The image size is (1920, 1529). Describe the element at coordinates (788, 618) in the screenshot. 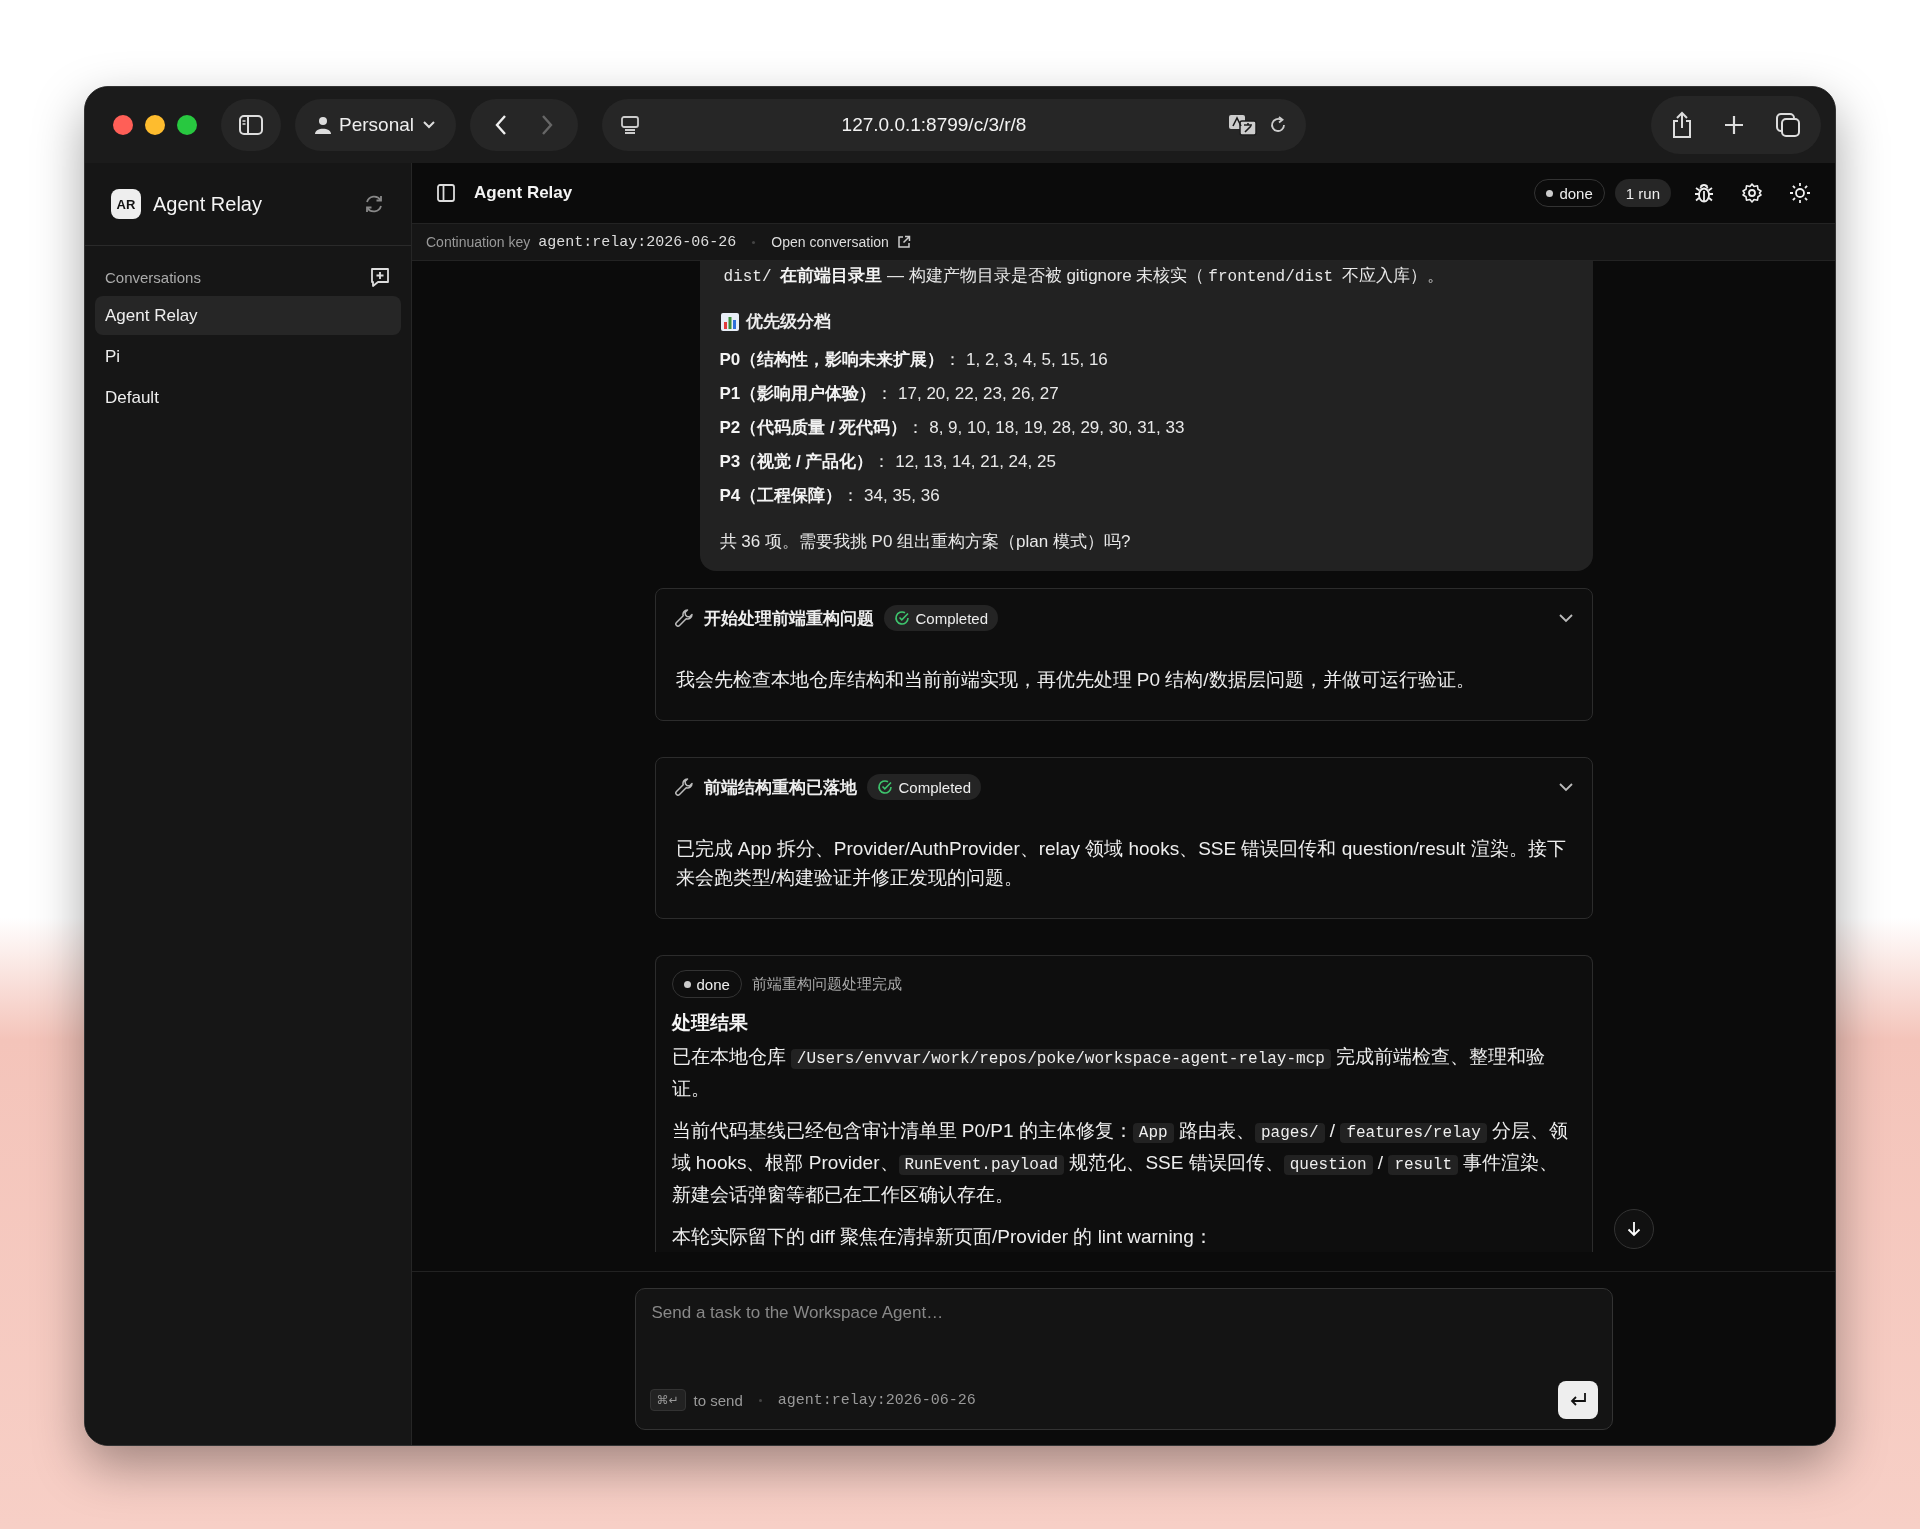

I see `tool-call-title: 开始处理前端重构问题` at that location.